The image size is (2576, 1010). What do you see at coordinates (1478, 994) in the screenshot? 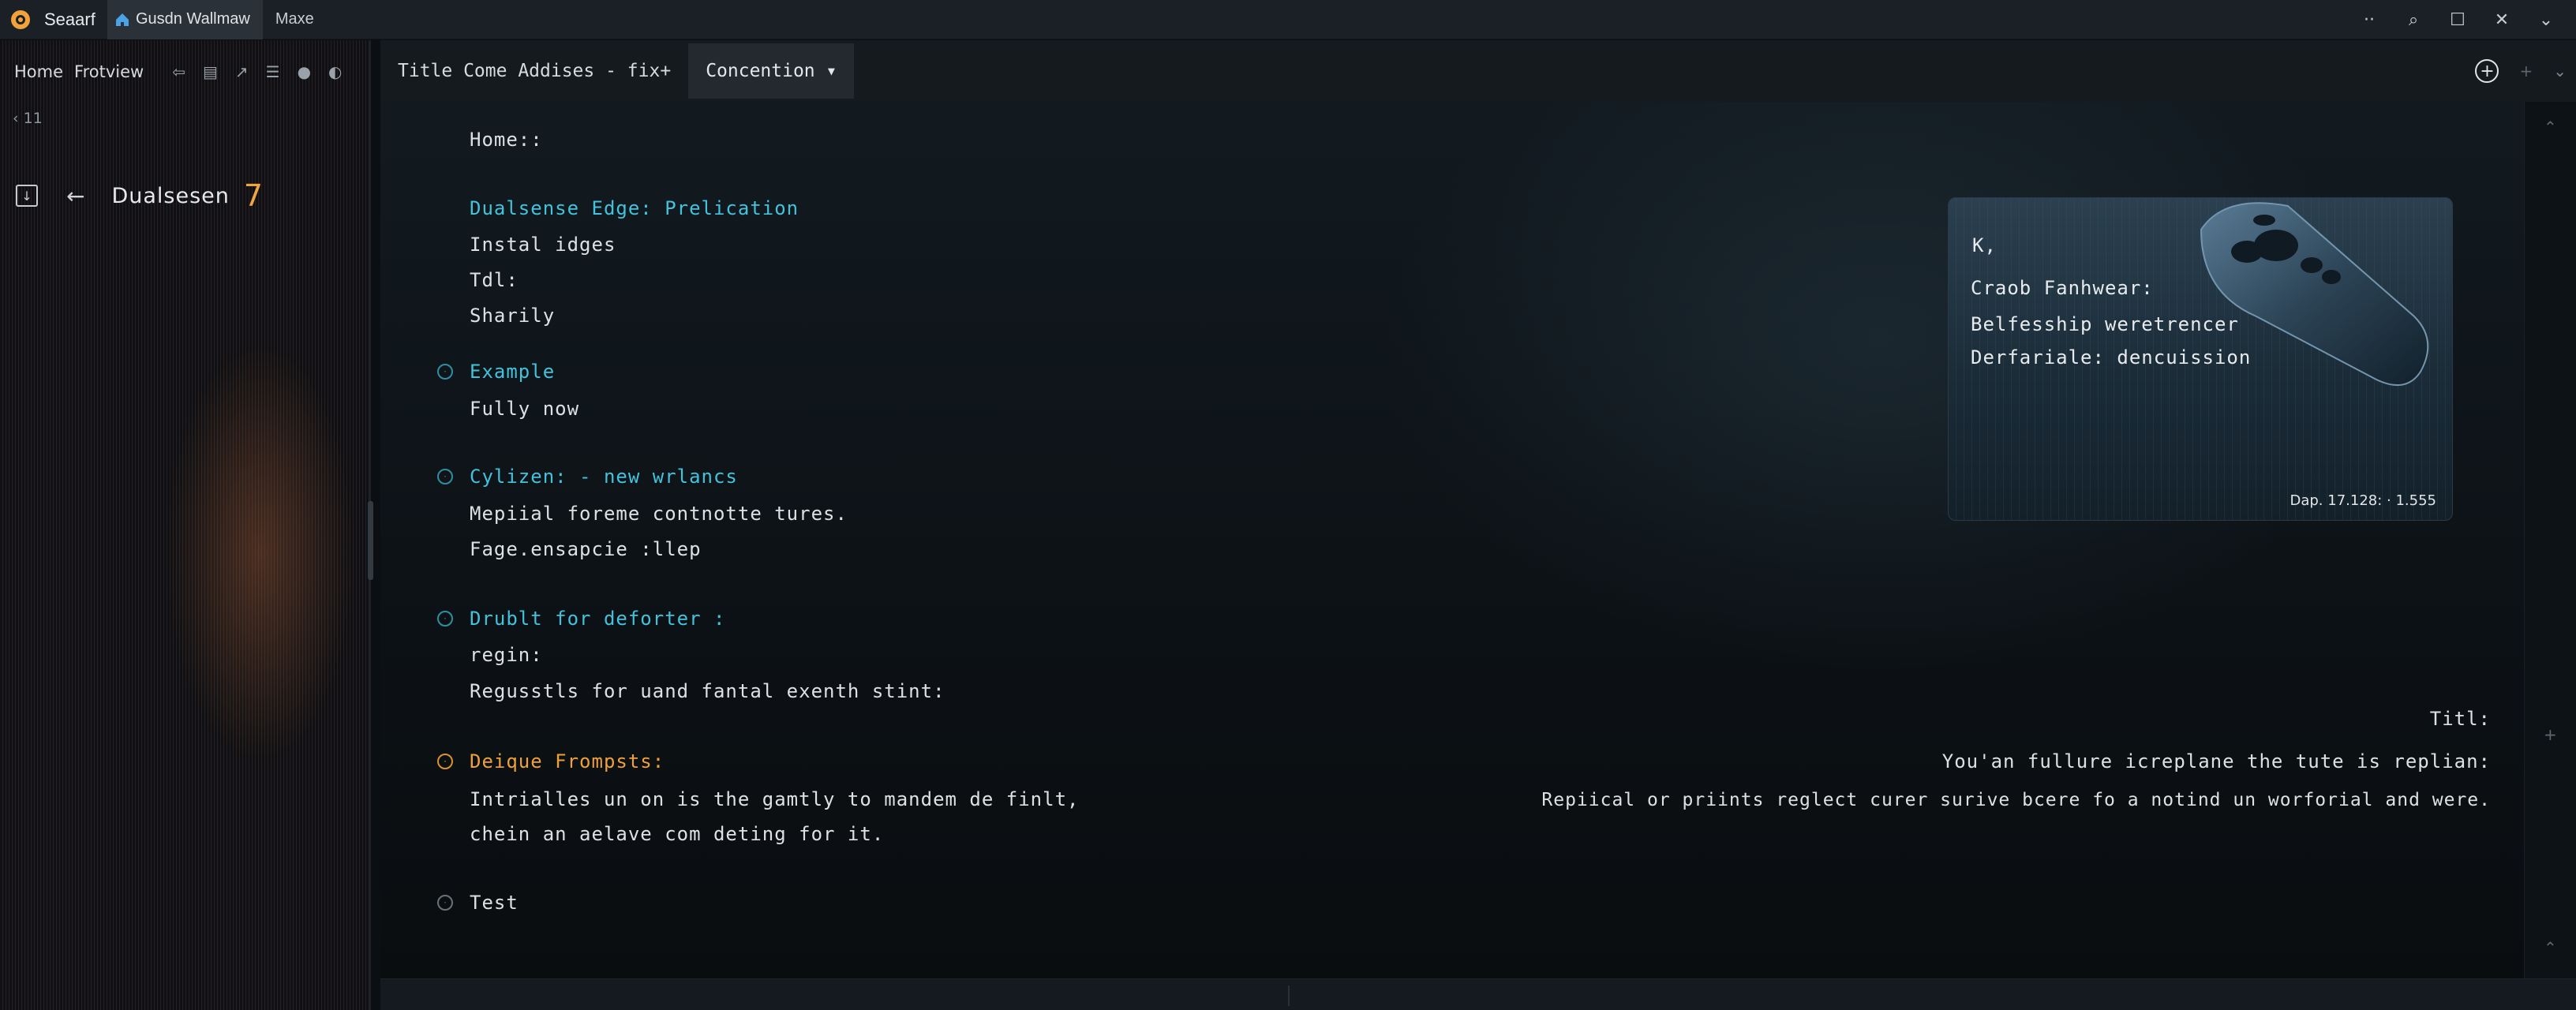
I see `status-bar` at bounding box center [1478, 994].